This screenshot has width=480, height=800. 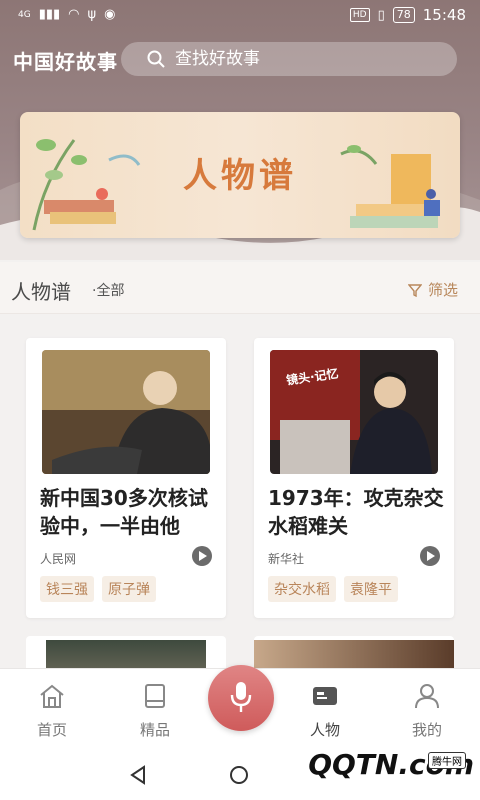 What do you see at coordinates (110, 14) in the screenshot?
I see `notification-icon: ◉` at bounding box center [110, 14].